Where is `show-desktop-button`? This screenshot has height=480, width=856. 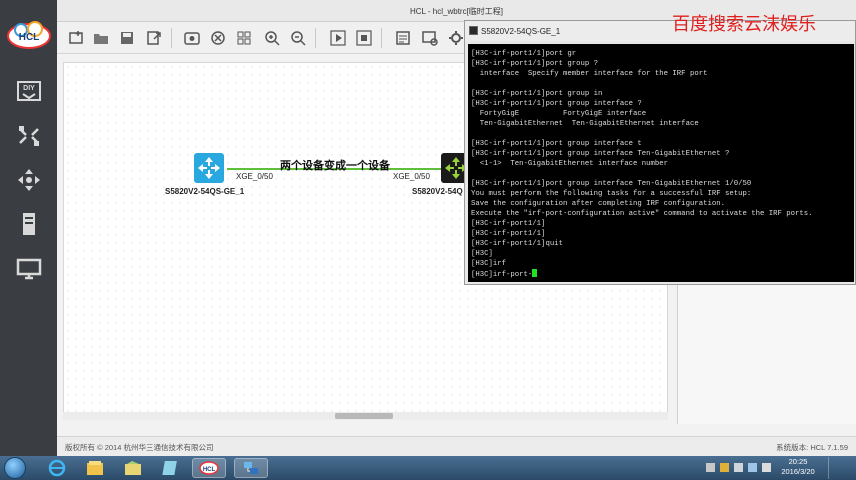 show-desktop-button is located at coordinates (841, 468).